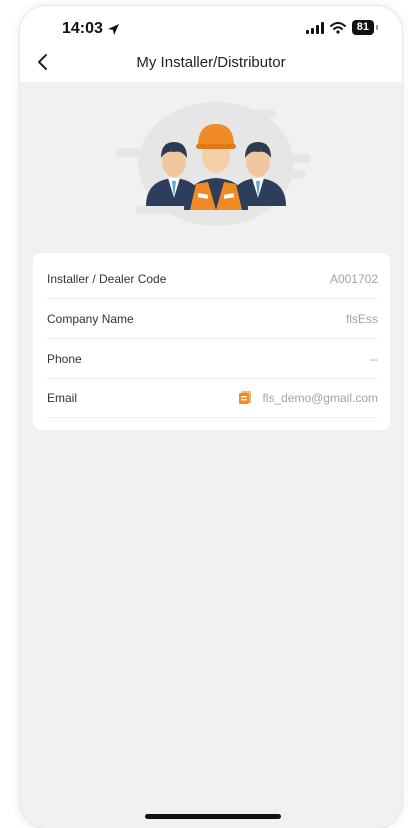 This screenshot has width=408, height=828. Describe the element at coordinates (362, 27) in the screenshot. I see `battery-level: 81` at that location.